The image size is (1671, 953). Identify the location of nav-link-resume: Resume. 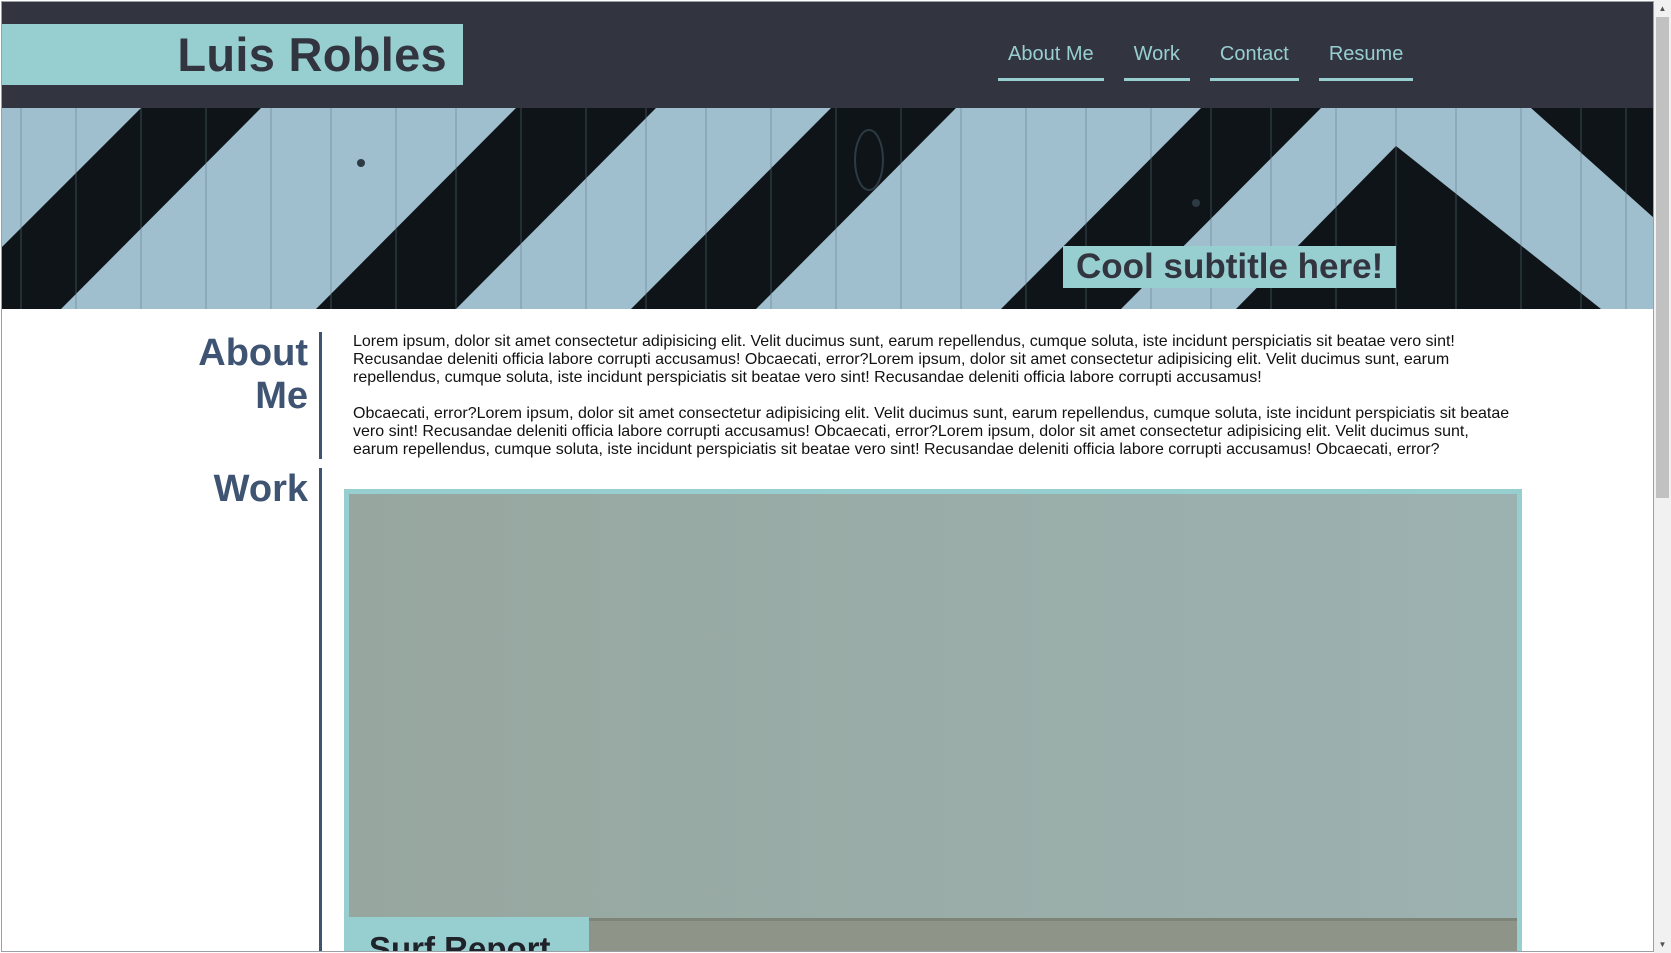
(1366, 59).